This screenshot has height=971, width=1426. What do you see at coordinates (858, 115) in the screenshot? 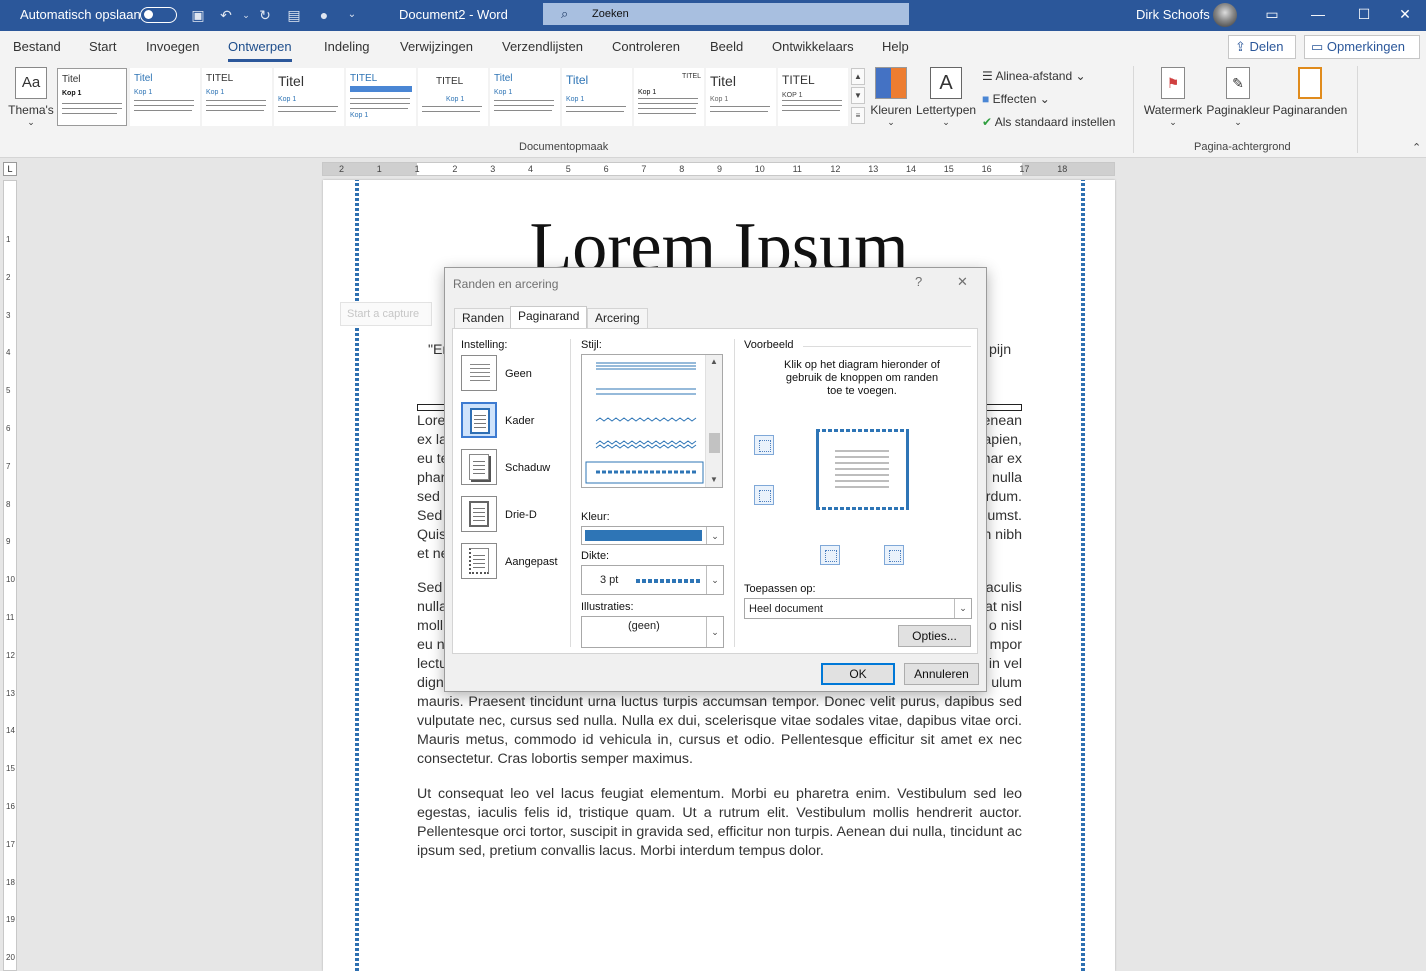
I see `gallery-more-icon: ≡` at bounding box center [858, 115].